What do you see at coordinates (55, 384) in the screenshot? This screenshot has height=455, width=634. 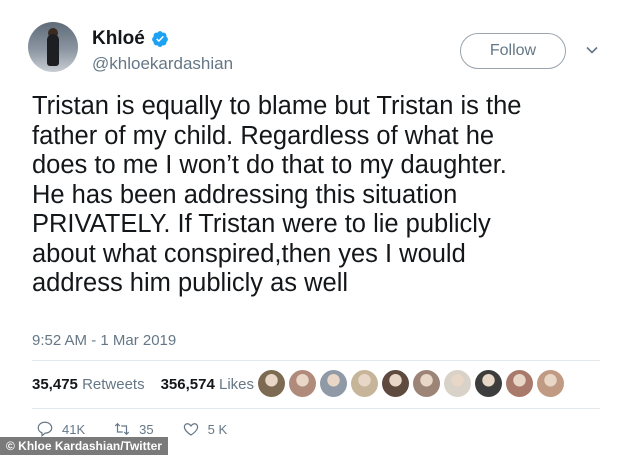 I see `retweets-count: 35,475` at bounding box center [55, 384].